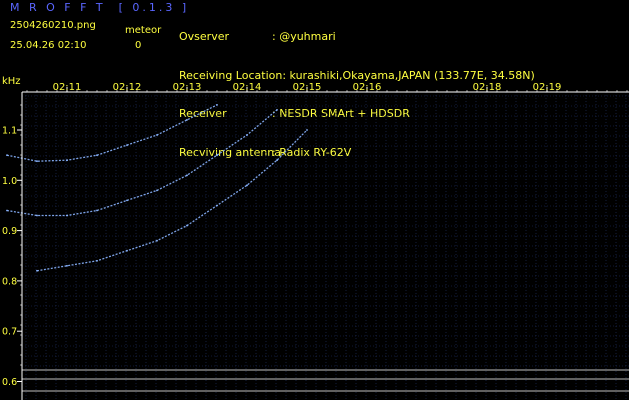 The height and width of the screenshot is (400, 629). Describe the element at coordinates (112, 133) in the screenshot. I see `series-1-line` at that location.